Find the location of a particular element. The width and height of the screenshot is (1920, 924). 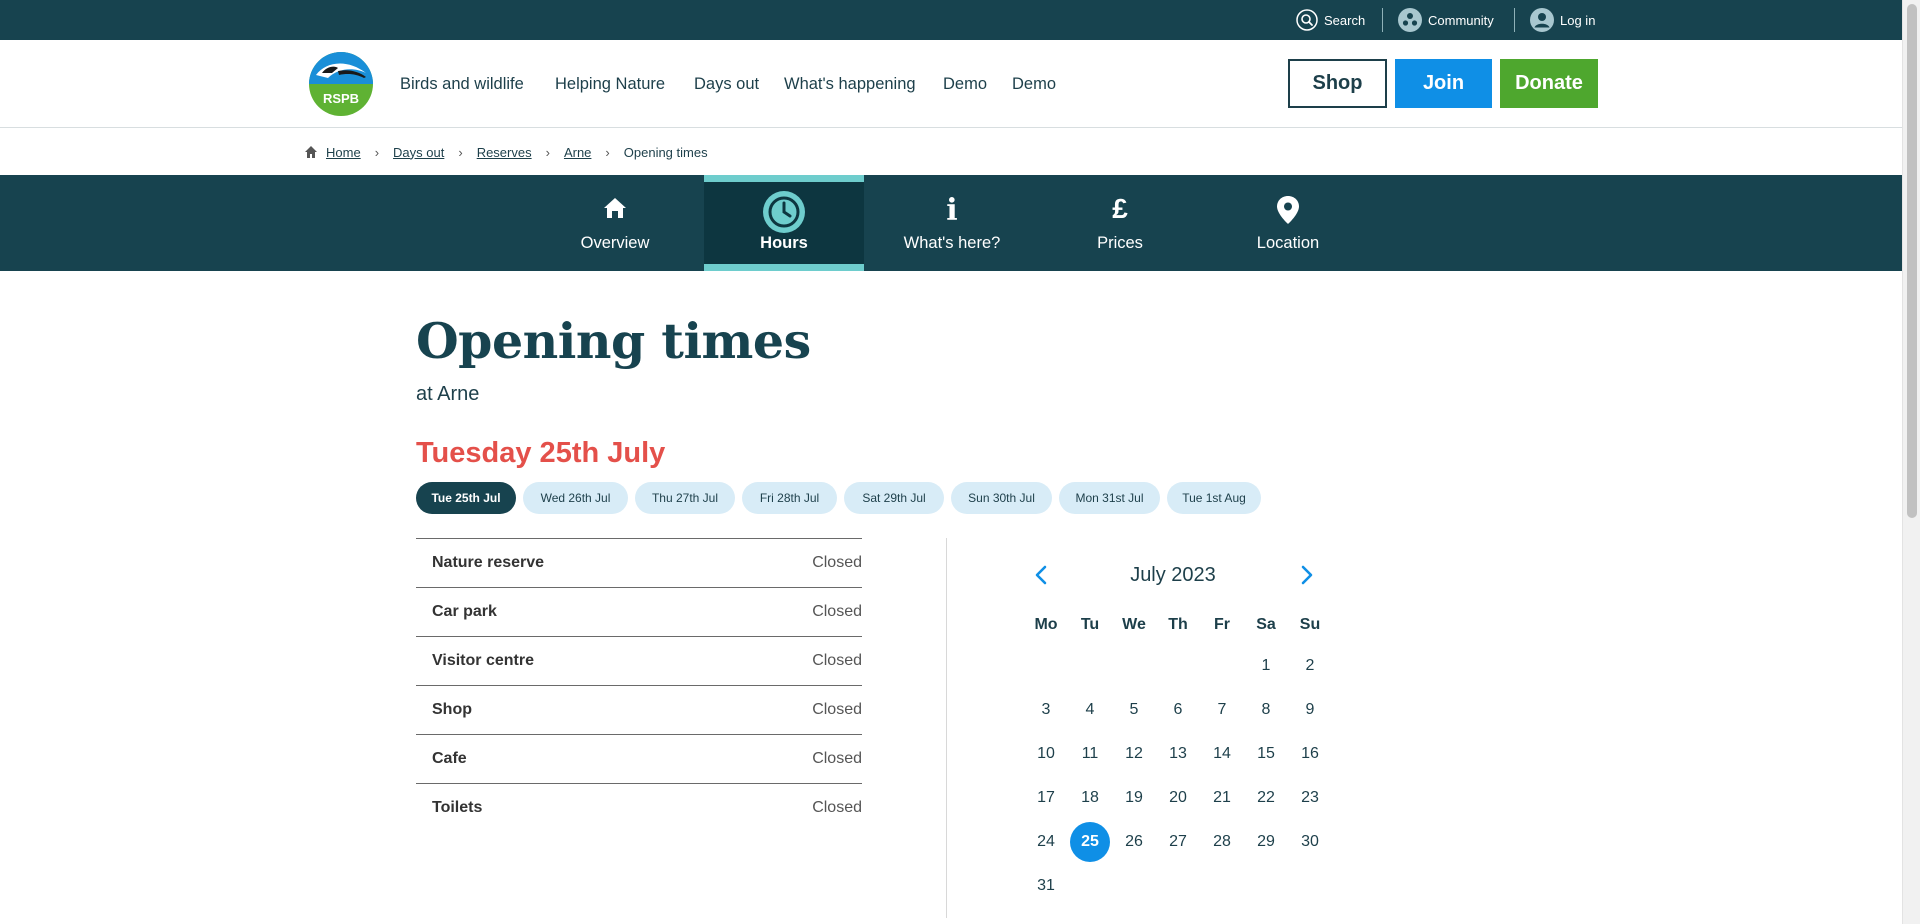

weekday-header: Tu is located at coordinates (1090, 624).